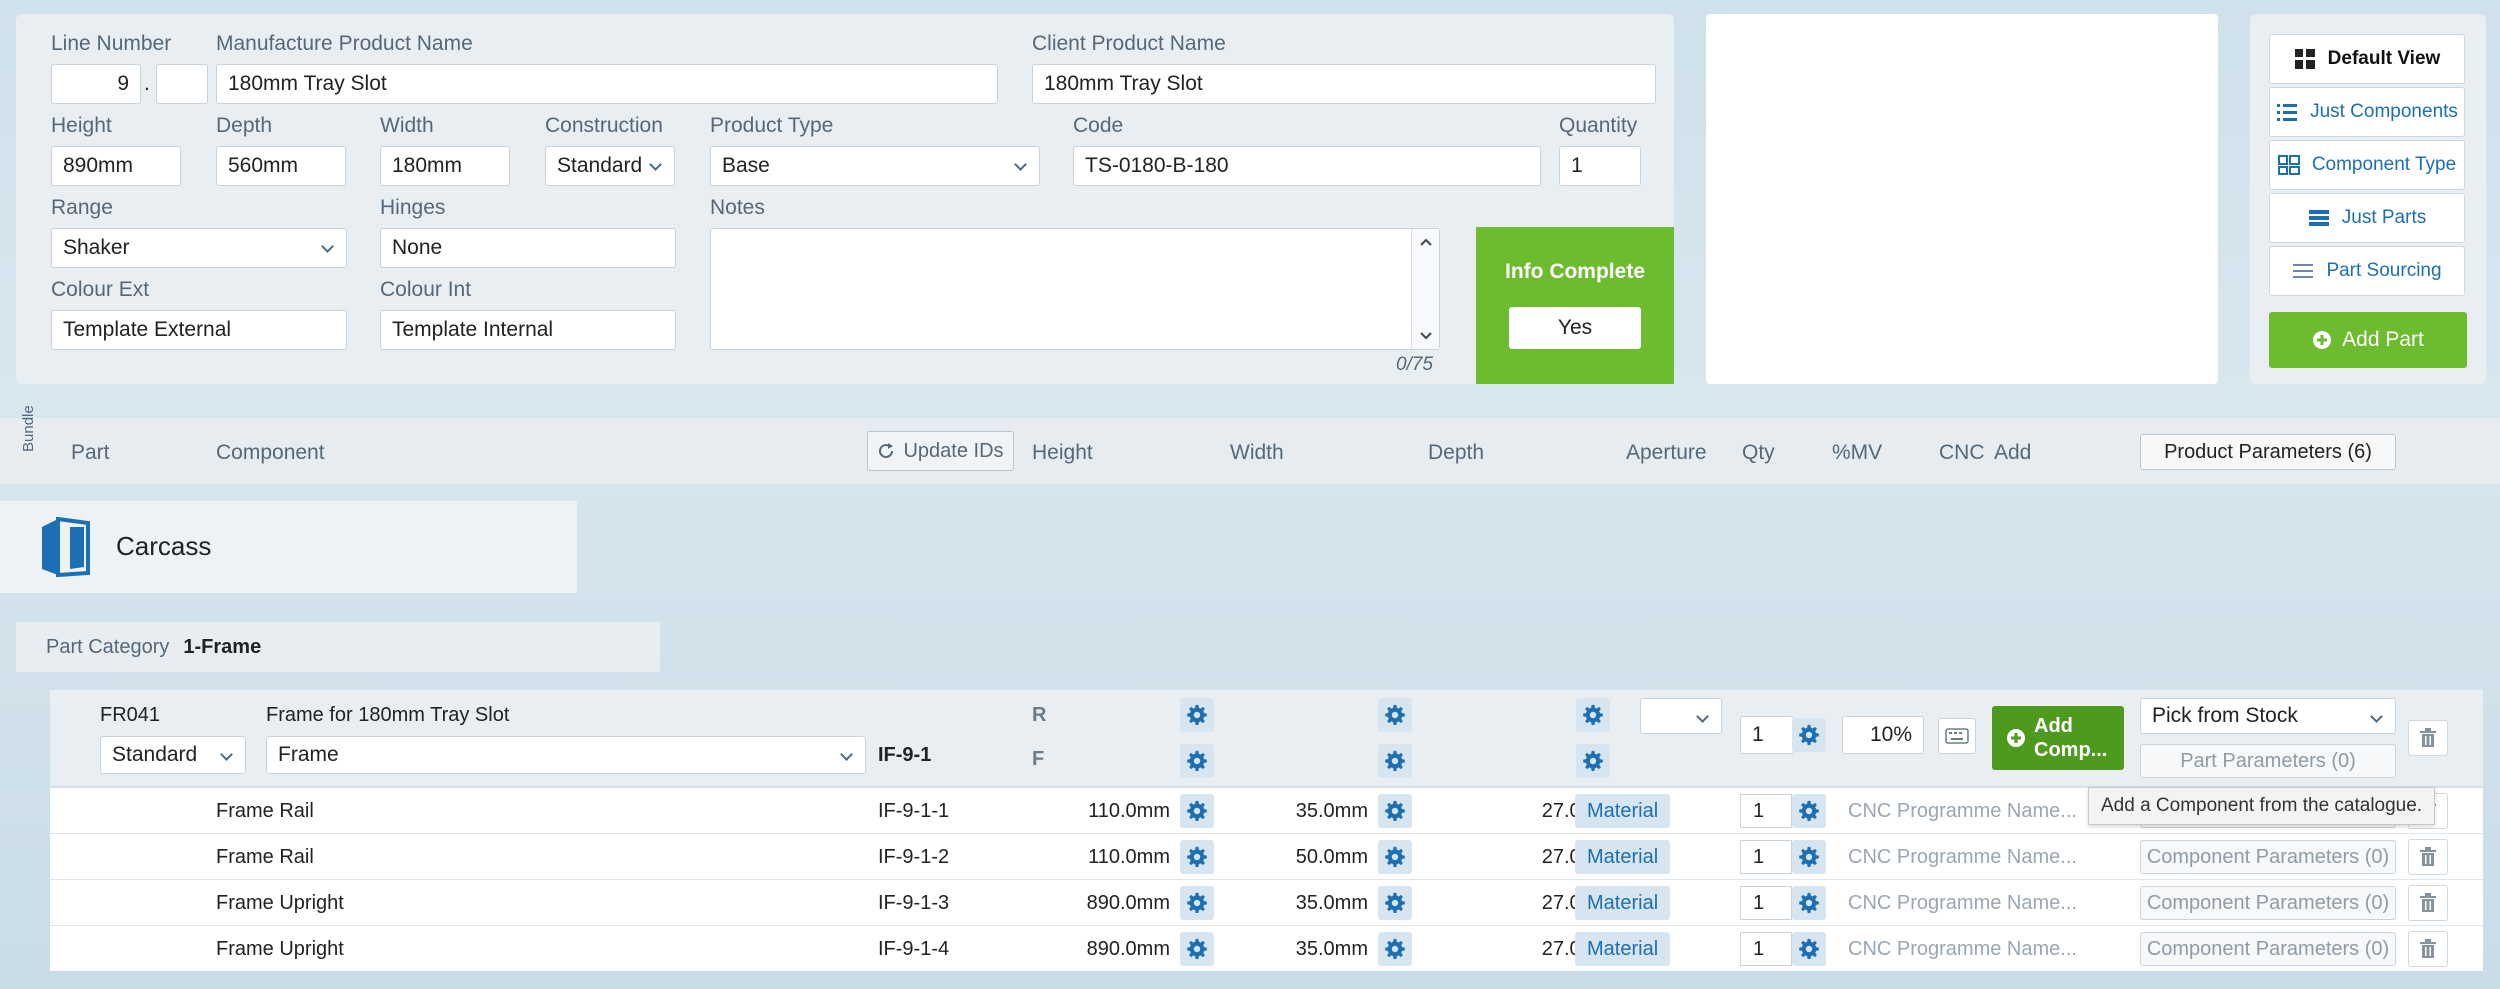 The image size is (2500, 989). What do you see at coordinates (1197, 761) in the screenshot?
I see `height-f-settings-button` at bounding box center [1197, 761].